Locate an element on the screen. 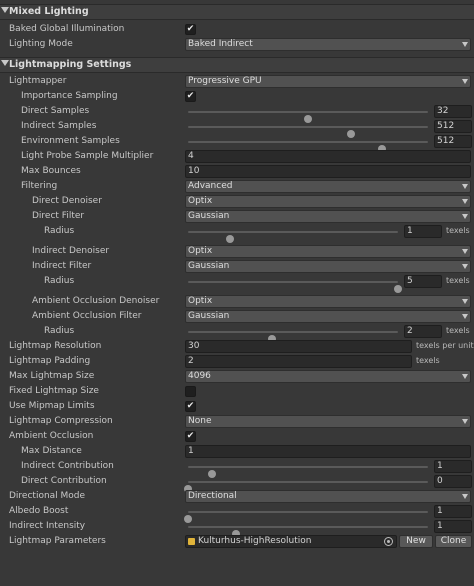 Image resolution: width=474 pixels, height=586 pixels. direct-contribution-row: Direct Contribution 0 is located at coordinates (237, 483).